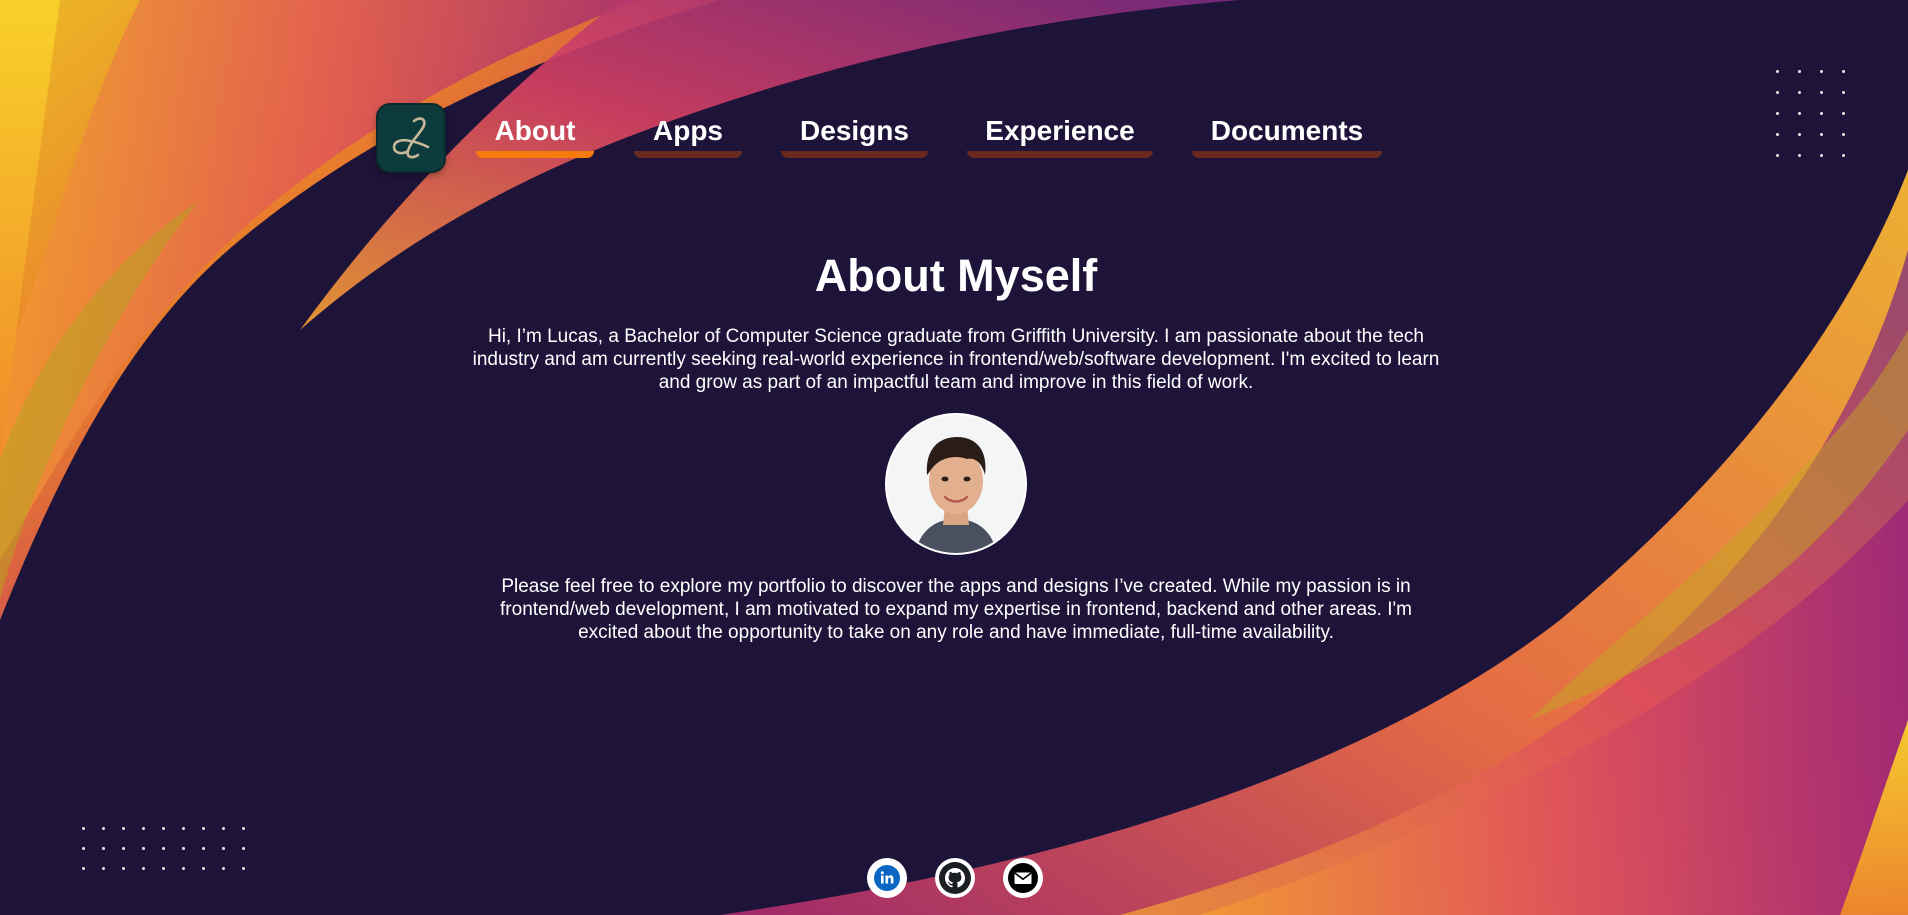 The height and width of the screenshot is (915, 1908). I want to click on nav-item-documents: Documents, so click(1287, 143).